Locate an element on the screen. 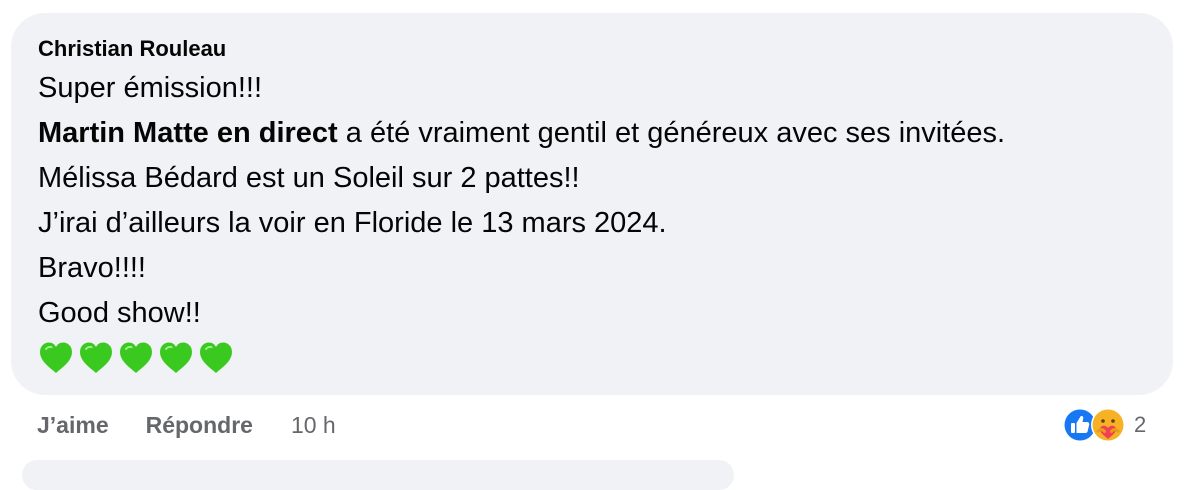  green-hearts-row is located at coordinates (605, 358).